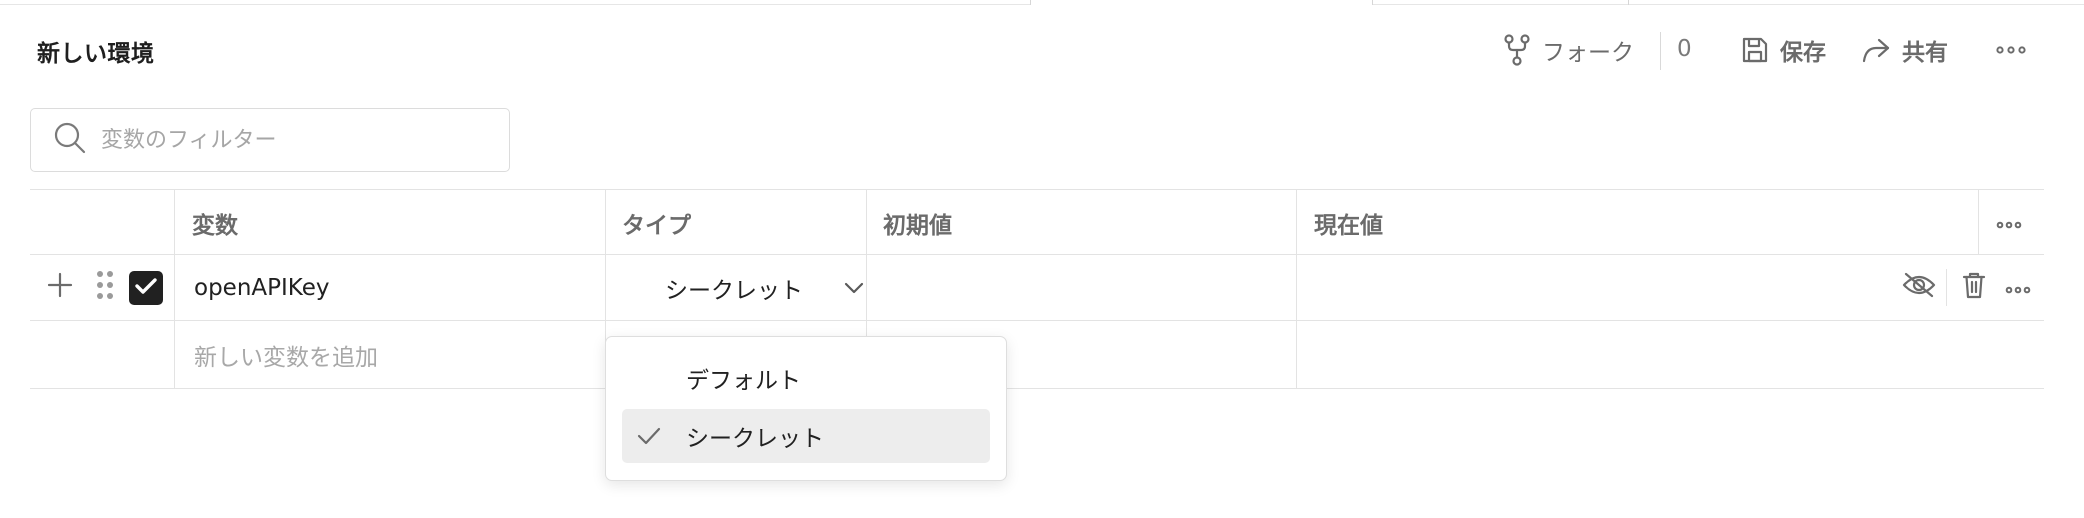 This screenshot has width=2084, height=518. What do you see at coordinates (96, 51) in the screenshot?
I see `environment-title: 新しい環境` at bounding box center [96, 51].